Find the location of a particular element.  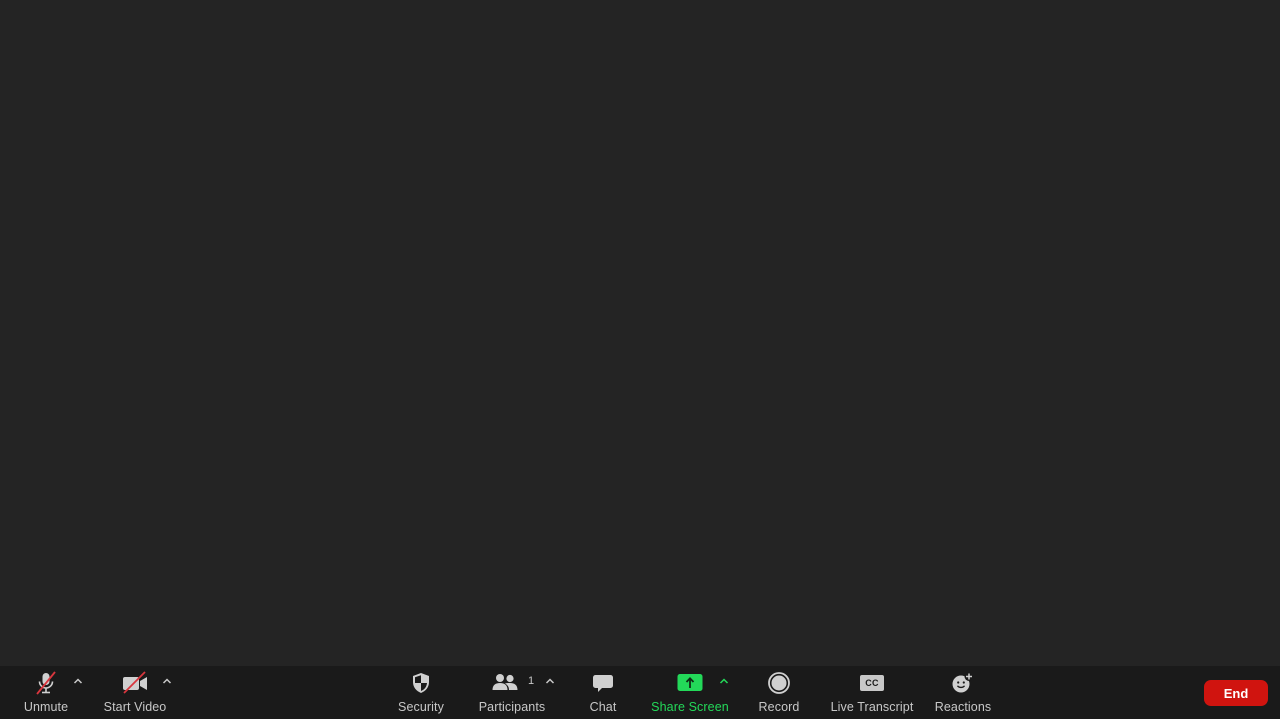

video-options-caret is located at coordinates (167, 681).